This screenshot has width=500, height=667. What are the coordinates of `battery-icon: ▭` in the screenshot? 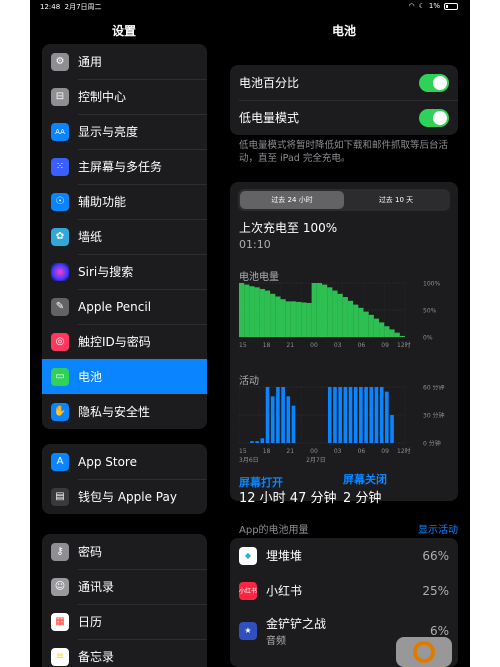 It's located at (60, 376).